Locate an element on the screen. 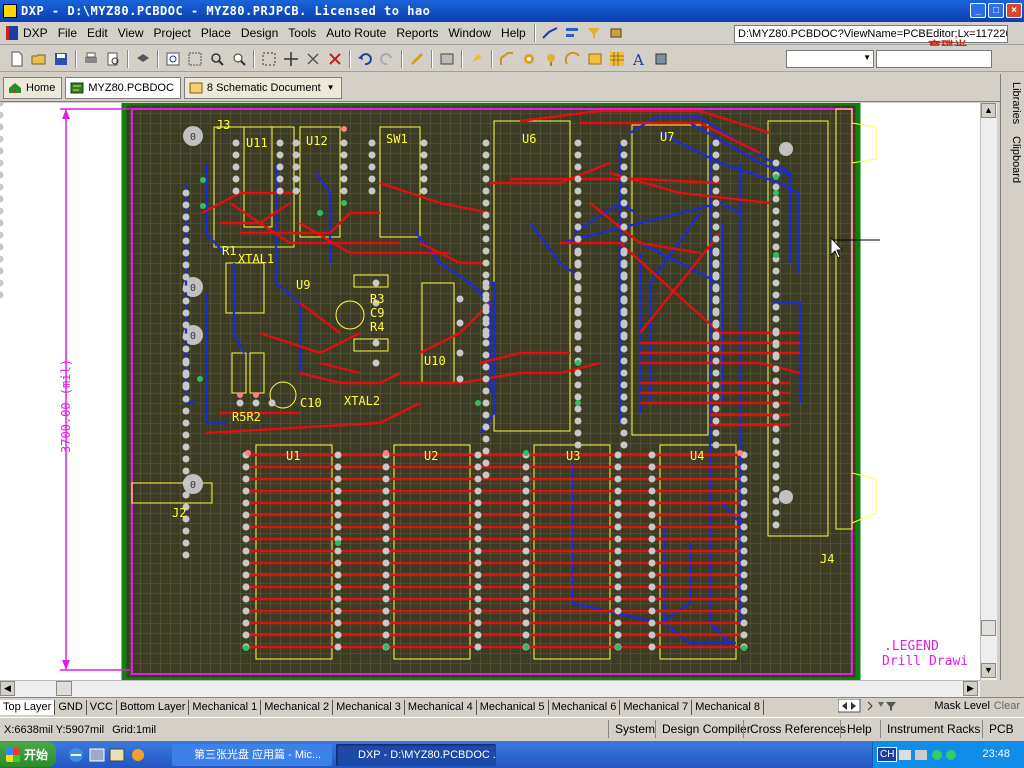 Image resolution: width=1024 pixels, height=768 pixels. zoom-selected-icon is located at coordinates (217, 59).